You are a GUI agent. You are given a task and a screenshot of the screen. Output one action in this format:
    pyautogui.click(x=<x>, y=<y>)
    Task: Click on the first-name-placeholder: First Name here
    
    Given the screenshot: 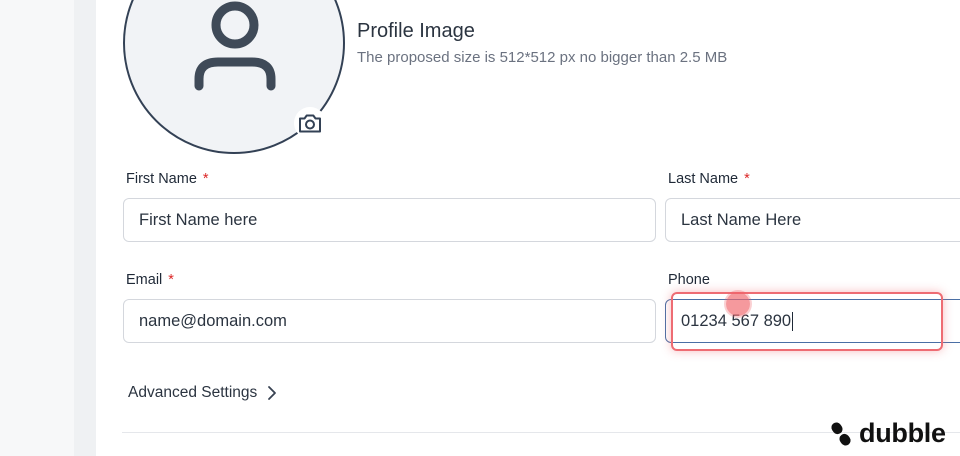 What is the action you would take?
    pyautogui.click(x=198, y=219)
    